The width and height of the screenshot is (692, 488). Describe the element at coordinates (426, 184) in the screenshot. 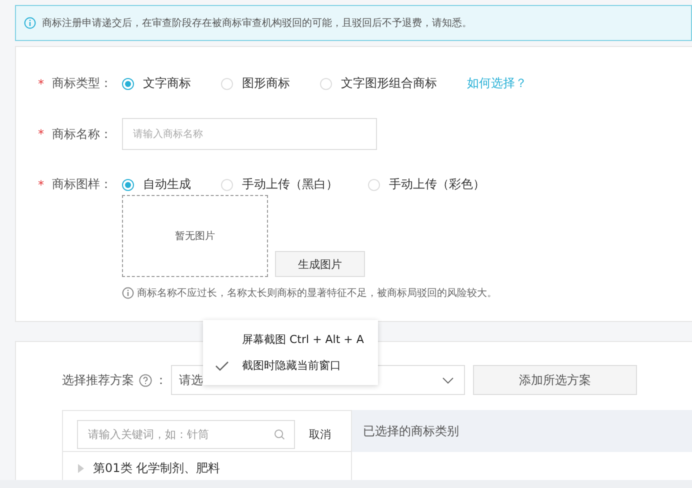

I see `radio-option: 手动上传（彩色）` at that location.